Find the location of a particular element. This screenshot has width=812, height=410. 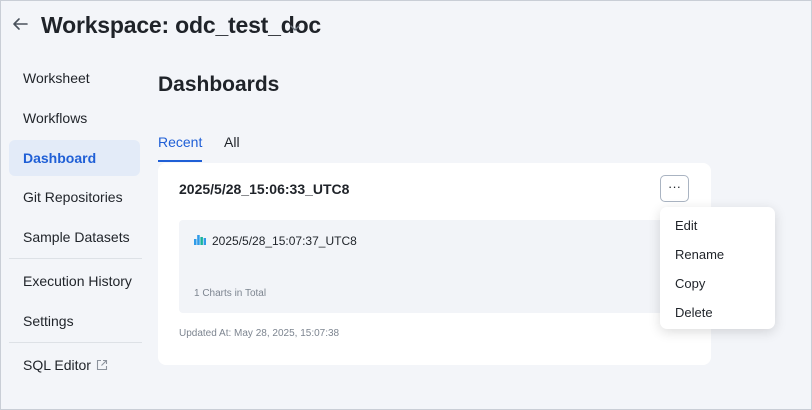

dashboard-context-menu: Edit Rename Copy Delete is located at coordinates (717, 268).